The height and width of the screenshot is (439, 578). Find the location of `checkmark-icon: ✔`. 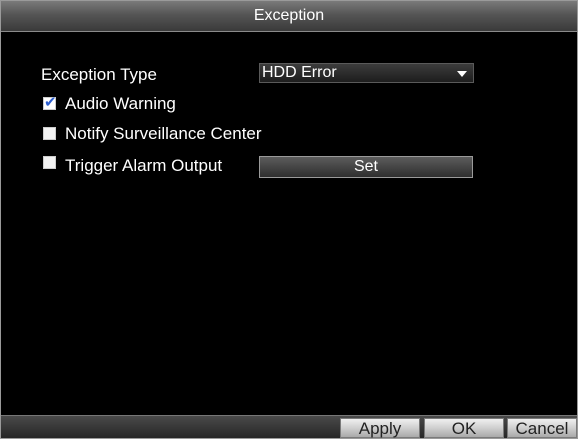

checkmark-icon: ✔ is located at coordinates (50, 102).